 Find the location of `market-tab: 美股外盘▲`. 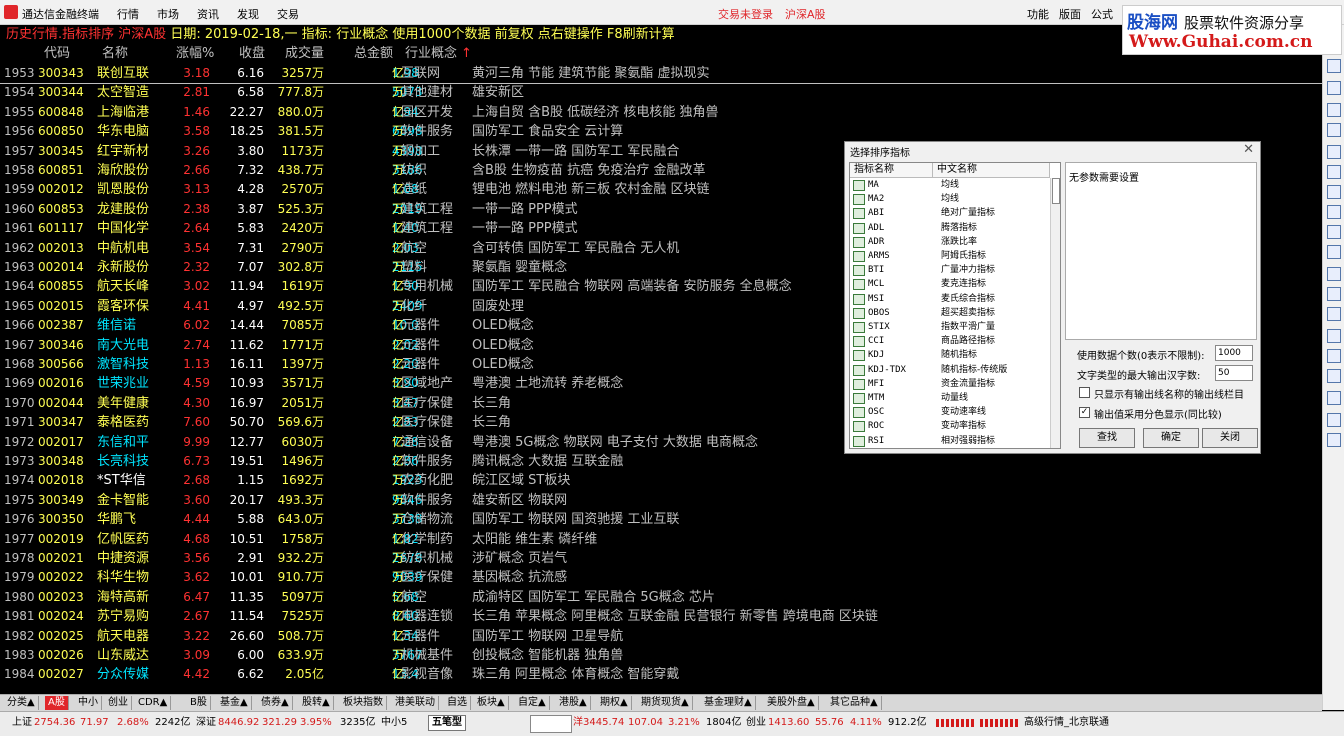

market-tab: 美股外盘▲ is located at coordinates (791, 703).